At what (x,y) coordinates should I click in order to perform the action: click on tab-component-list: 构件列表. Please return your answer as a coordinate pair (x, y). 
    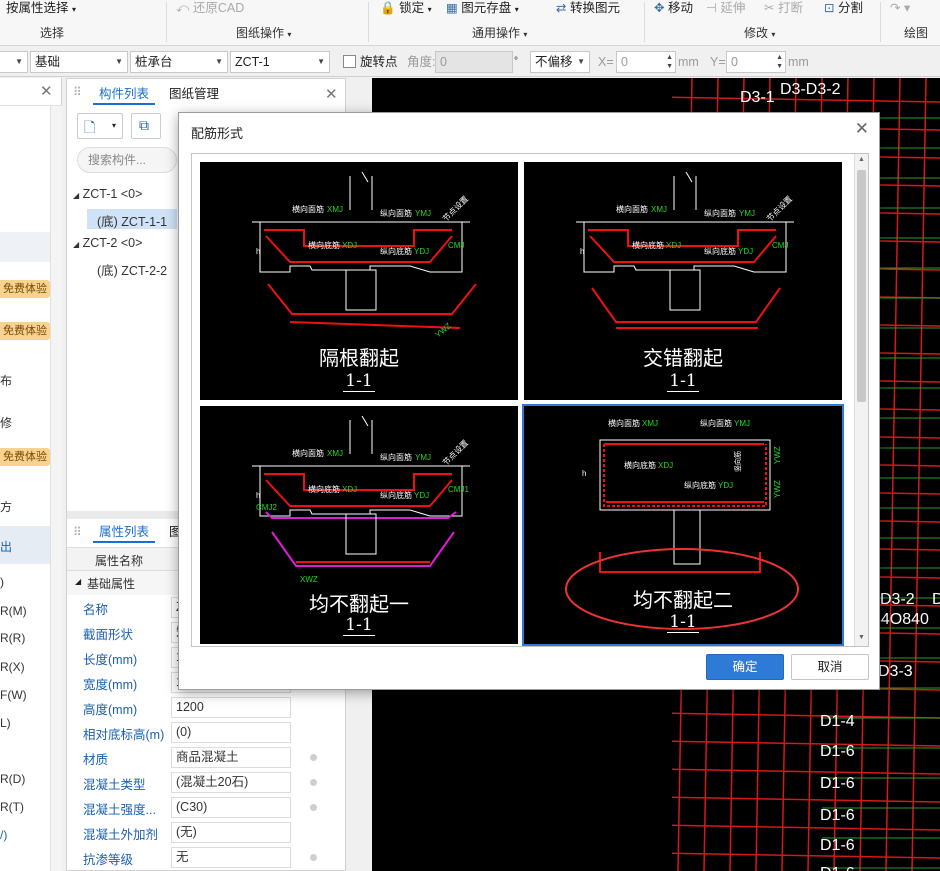
    Looking at the image, I should click on (124, 94).